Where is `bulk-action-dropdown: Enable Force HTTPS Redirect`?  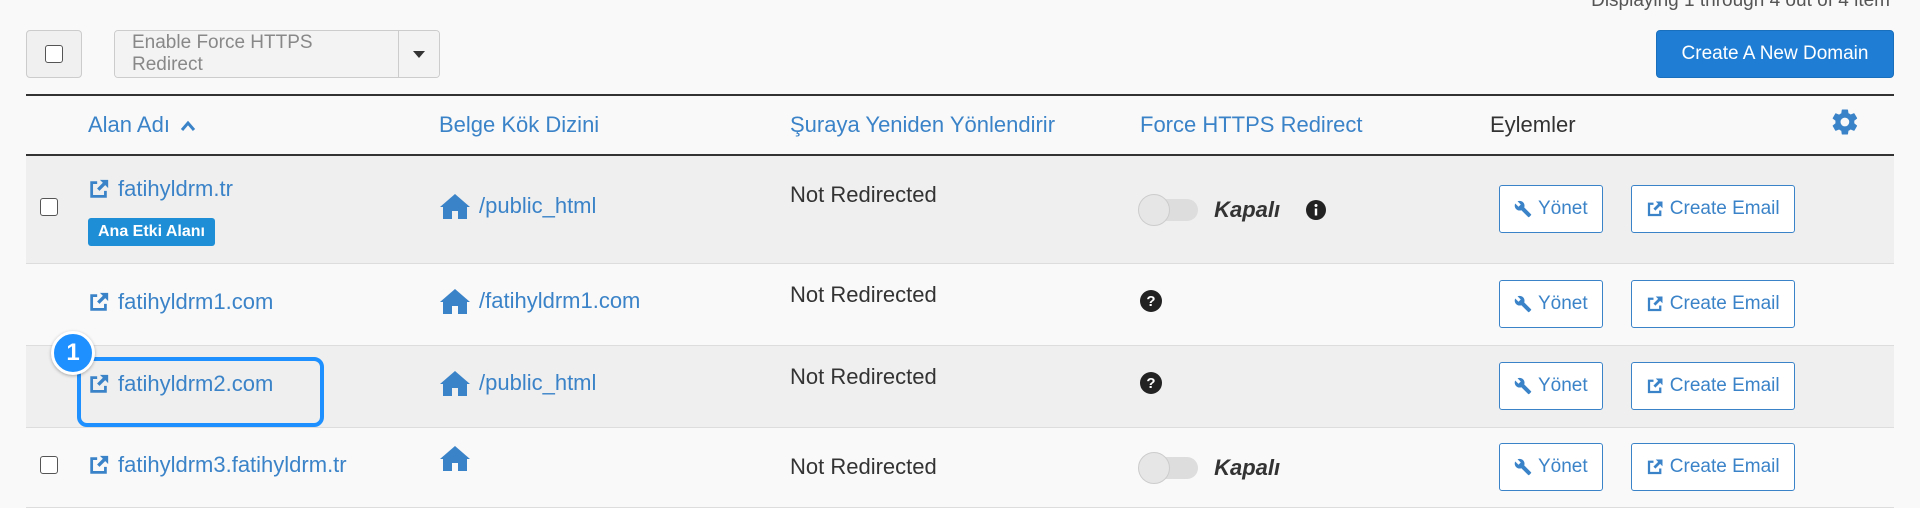
bulk-action-dropdown: Enable Force HTTPS Redirect is located at coordinates (277, 54).